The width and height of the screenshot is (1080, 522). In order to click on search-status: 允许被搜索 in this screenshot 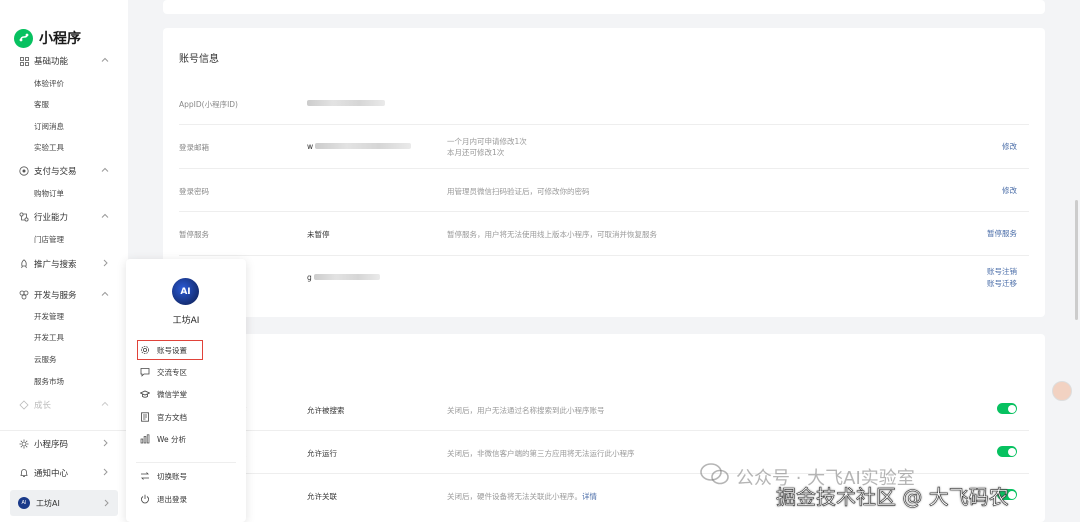, I will do `click(326, 410)`.